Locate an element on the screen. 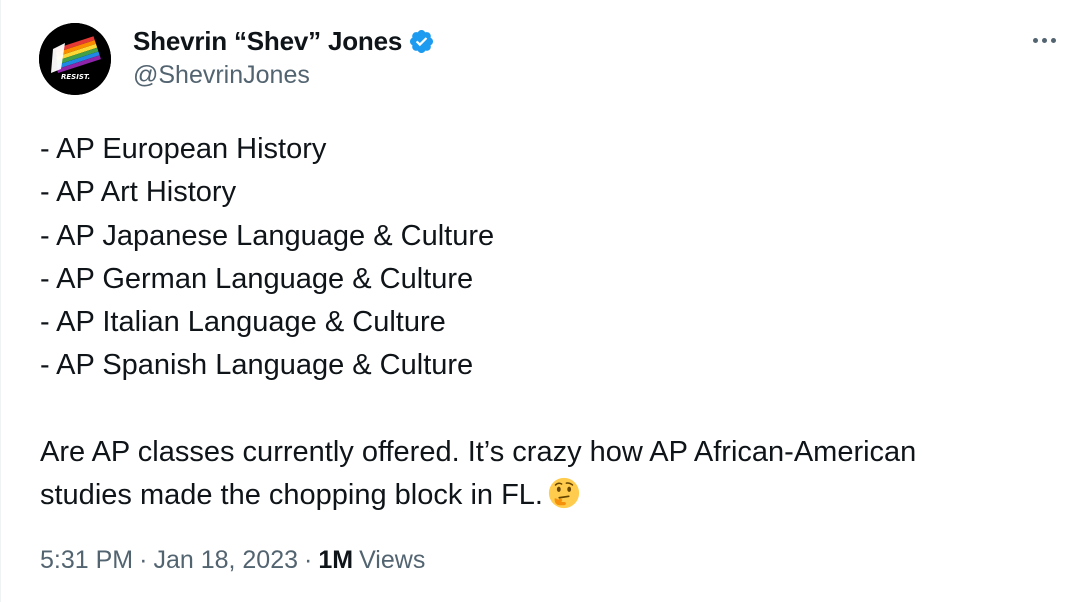  tweet-time: 5:31 PM is located at coordinates (87, 560).